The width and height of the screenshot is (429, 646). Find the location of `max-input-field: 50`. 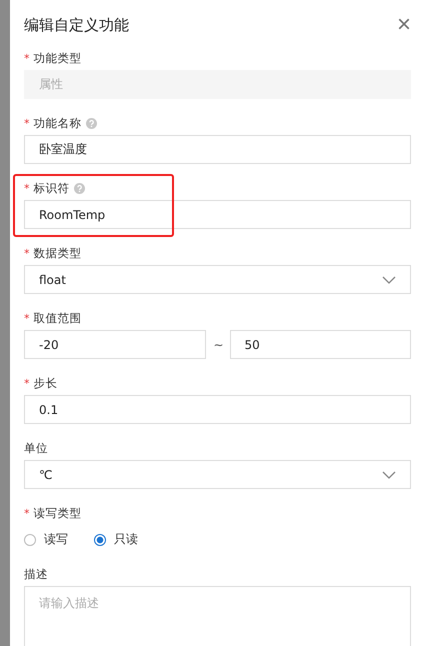

max-input-field: 50 is located at coordinates (320, 344).